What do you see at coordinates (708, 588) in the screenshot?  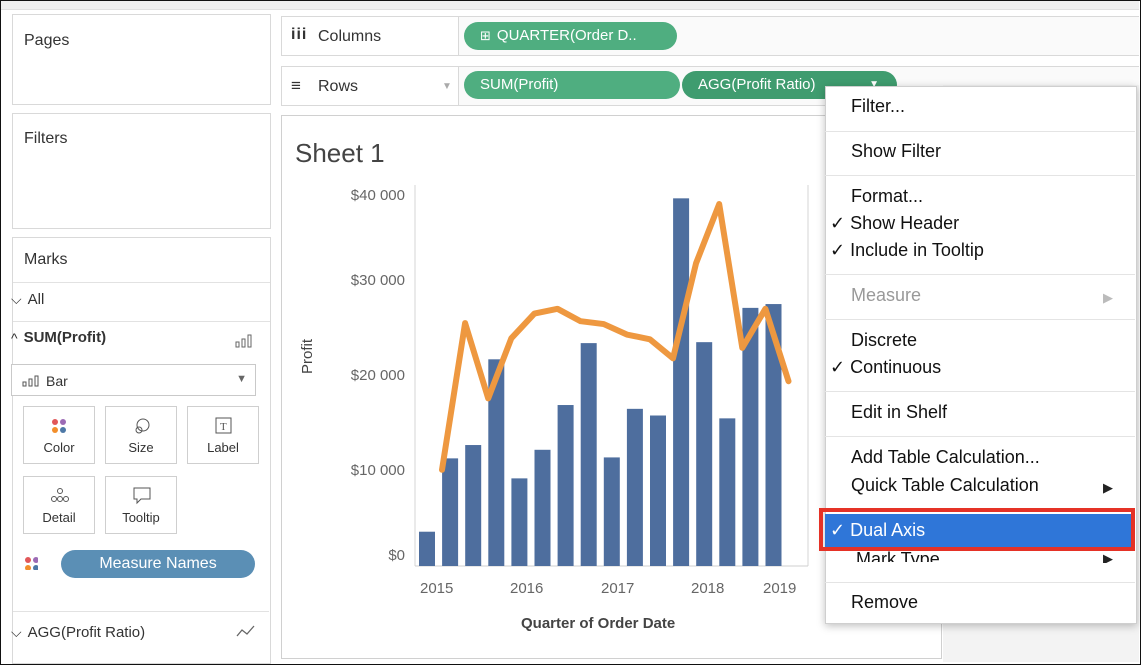 I see `x-tick: 2018` at bounding box center [708, 588].